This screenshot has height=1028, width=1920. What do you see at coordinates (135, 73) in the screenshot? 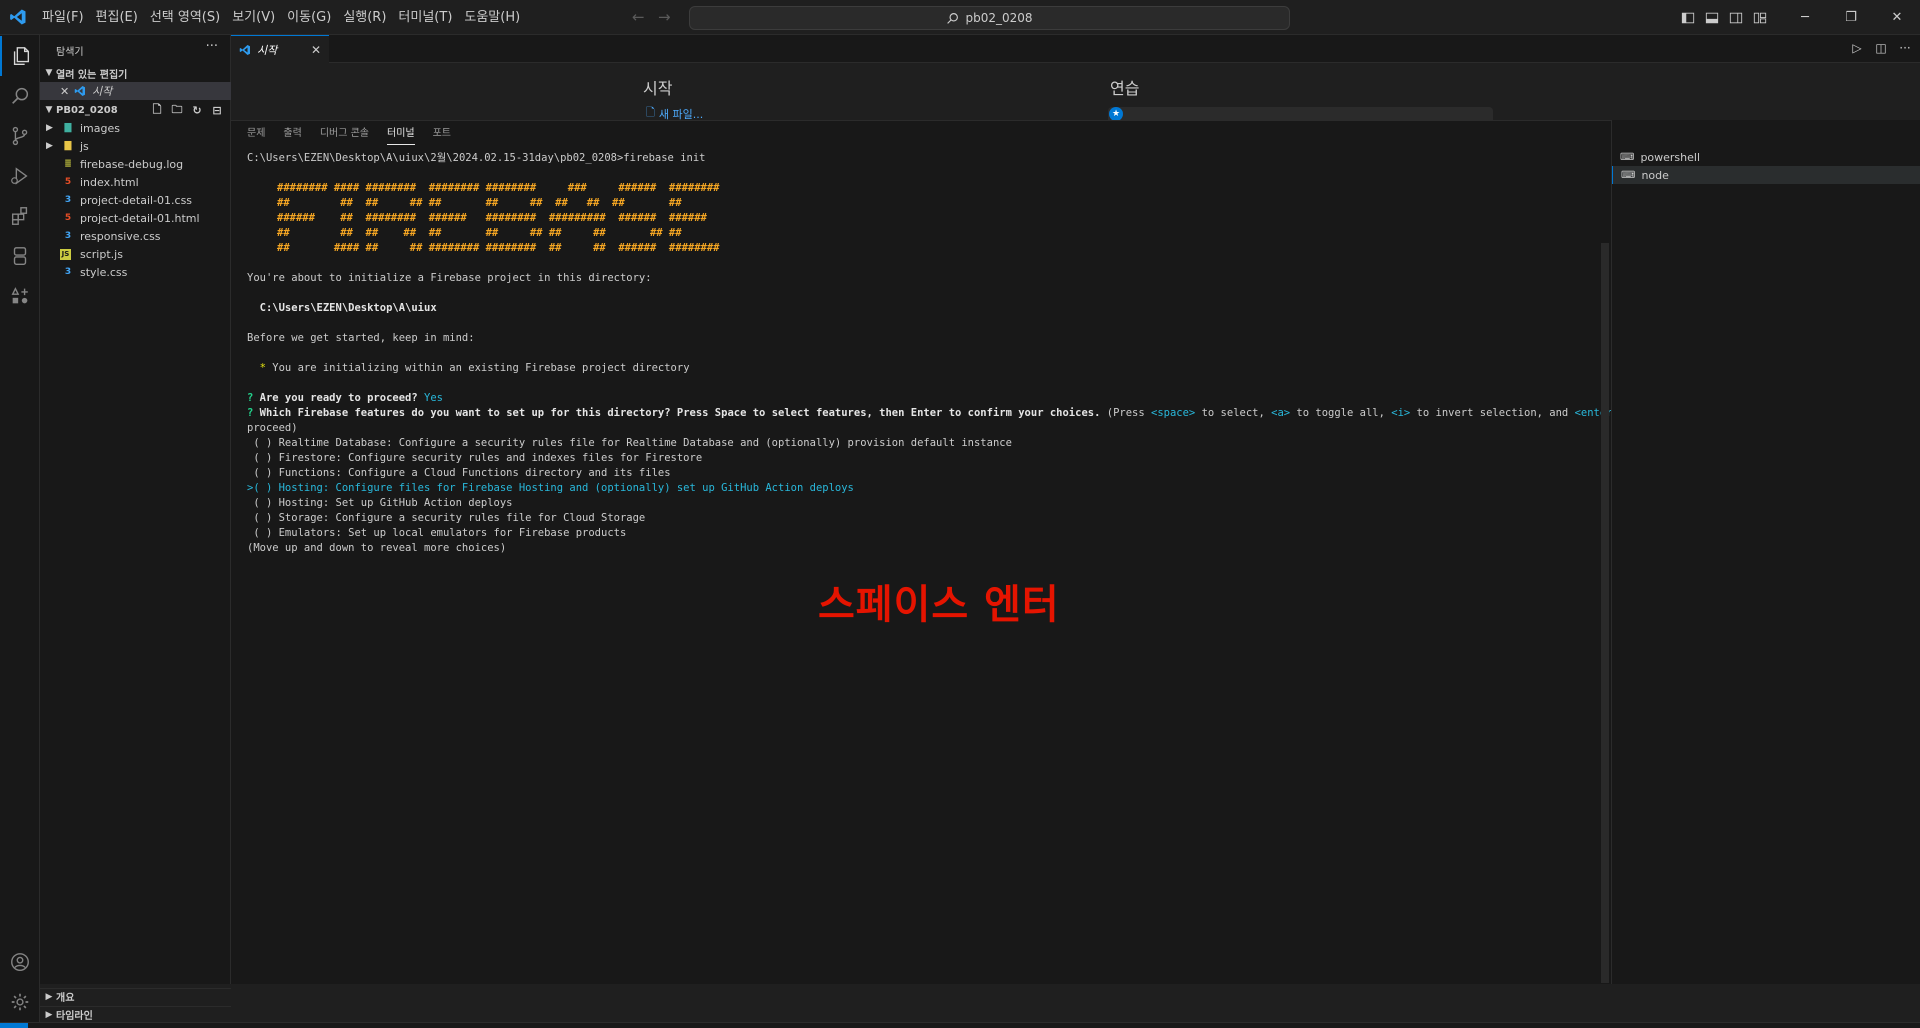
I see `open-editors-section: ▼ 열려 있는 편집기` at bounding box center [135, 73].